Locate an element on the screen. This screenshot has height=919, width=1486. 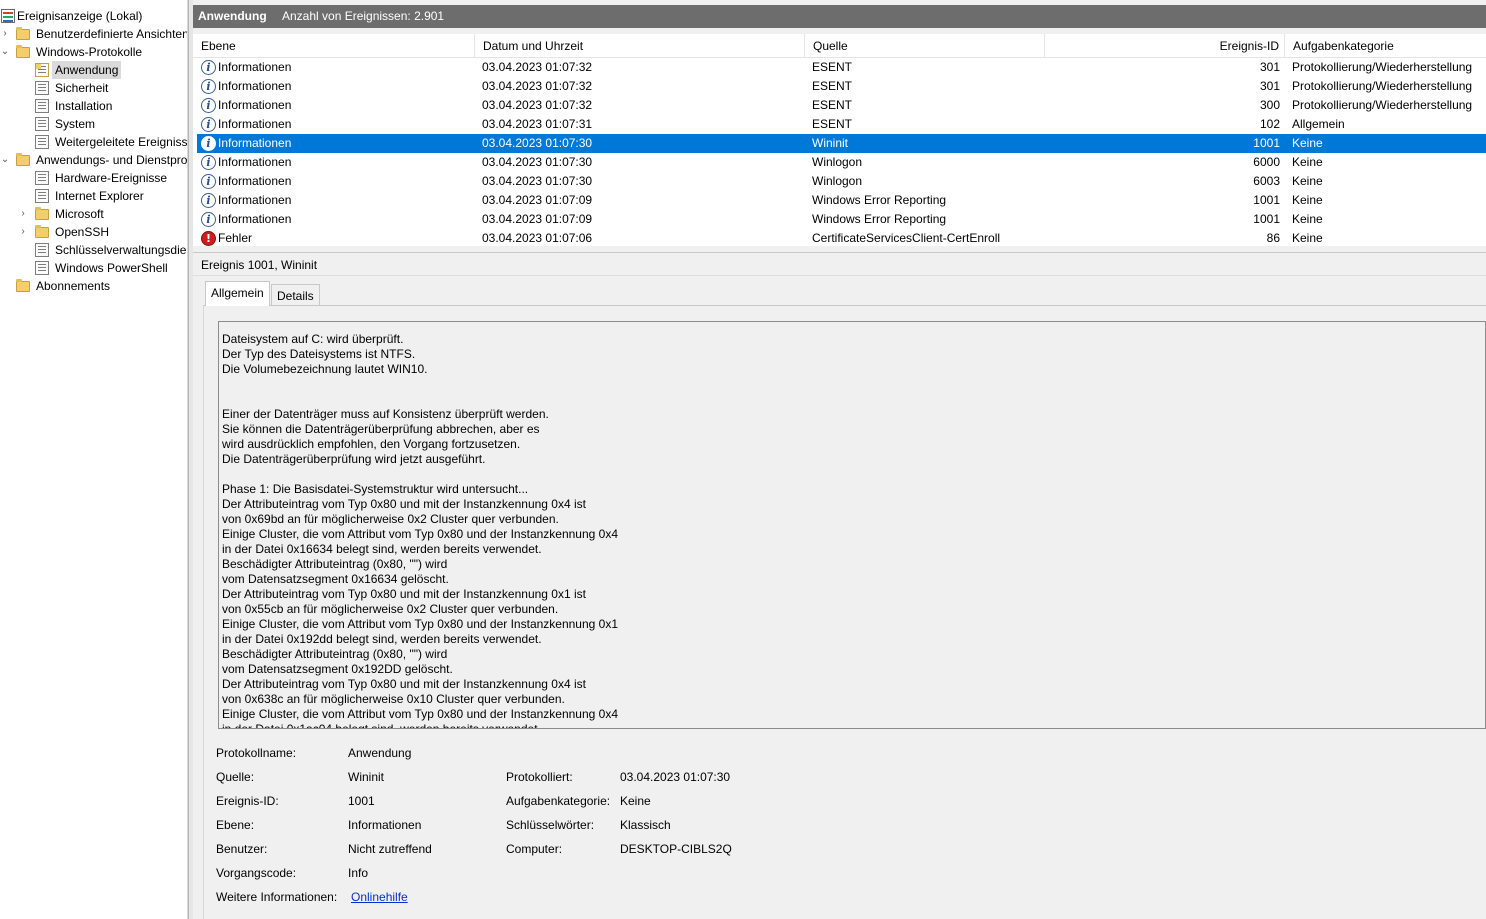
column-header-datetime: Datum und Uhrzeit is located at coordinates (640, 46).